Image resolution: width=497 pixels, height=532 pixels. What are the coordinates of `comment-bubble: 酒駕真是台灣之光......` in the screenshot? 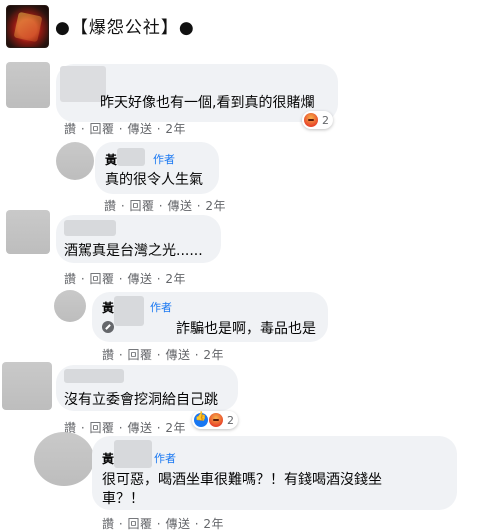 It's located at (138, 239).